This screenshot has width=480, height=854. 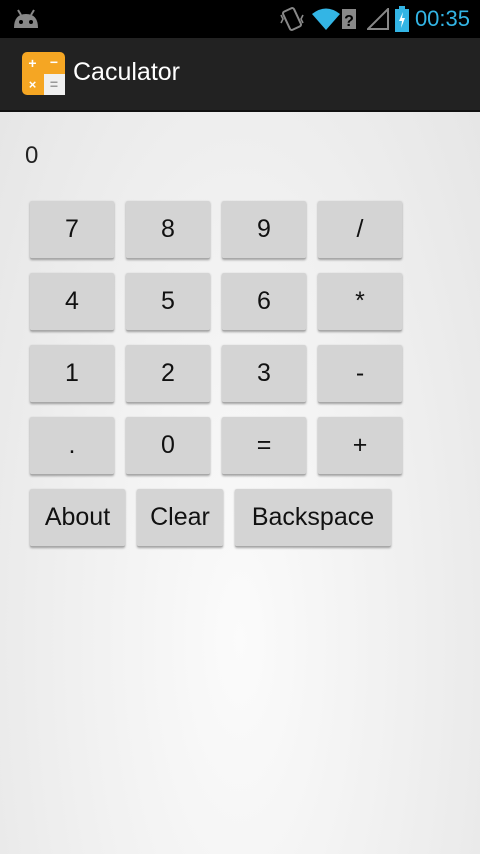 I want to click on action-bar: + − × = Caculator, so click(x=240, y=75).